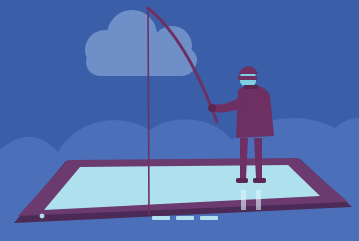 The width and height of the screenshot is (359, 241). I want to click on tablet-camera, so click(42, 216).